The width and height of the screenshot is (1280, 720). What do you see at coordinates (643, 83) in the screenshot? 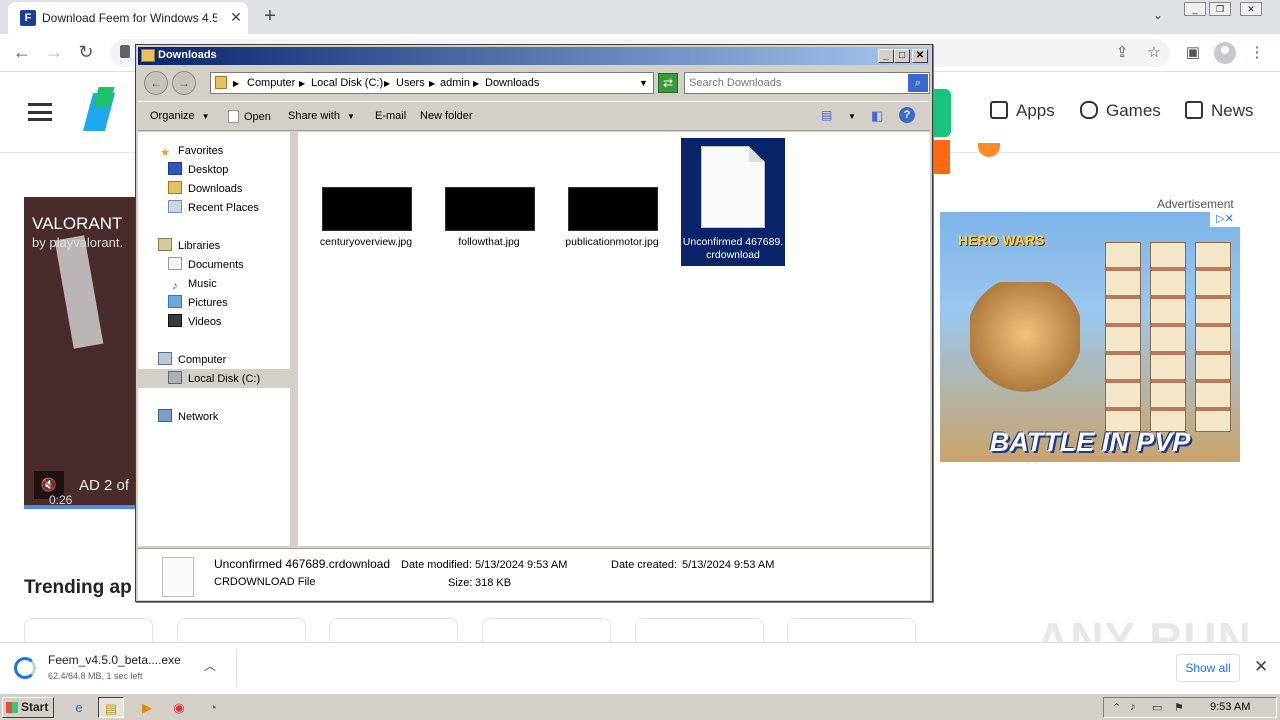
I see `address-dropdown-icon: ▼` at bounding box center [643, 83].